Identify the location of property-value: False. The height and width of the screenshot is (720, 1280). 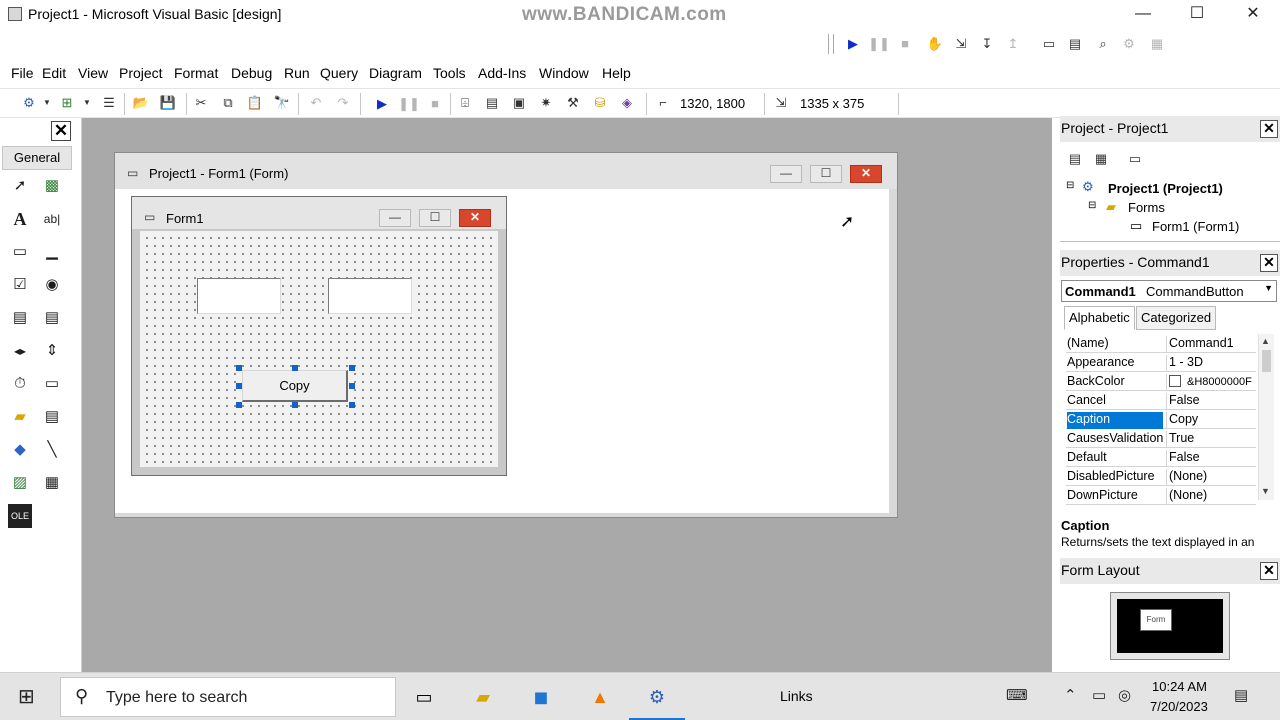
(1211, 458).